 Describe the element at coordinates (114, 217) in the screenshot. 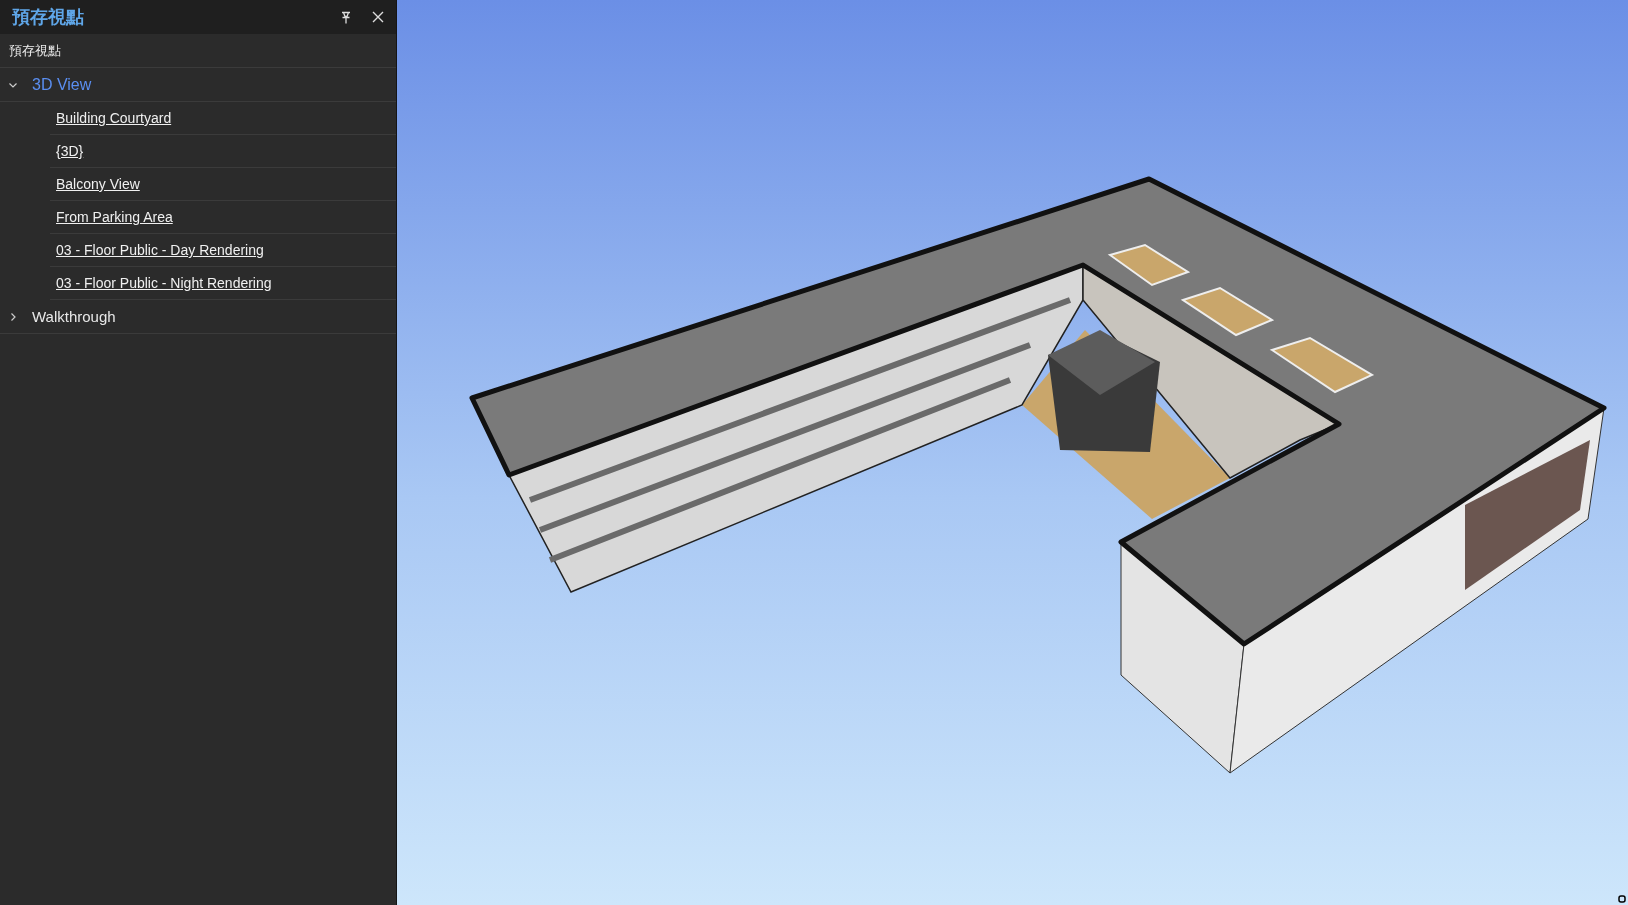

I see `viewpoint-link: From Parking Area` at that location.